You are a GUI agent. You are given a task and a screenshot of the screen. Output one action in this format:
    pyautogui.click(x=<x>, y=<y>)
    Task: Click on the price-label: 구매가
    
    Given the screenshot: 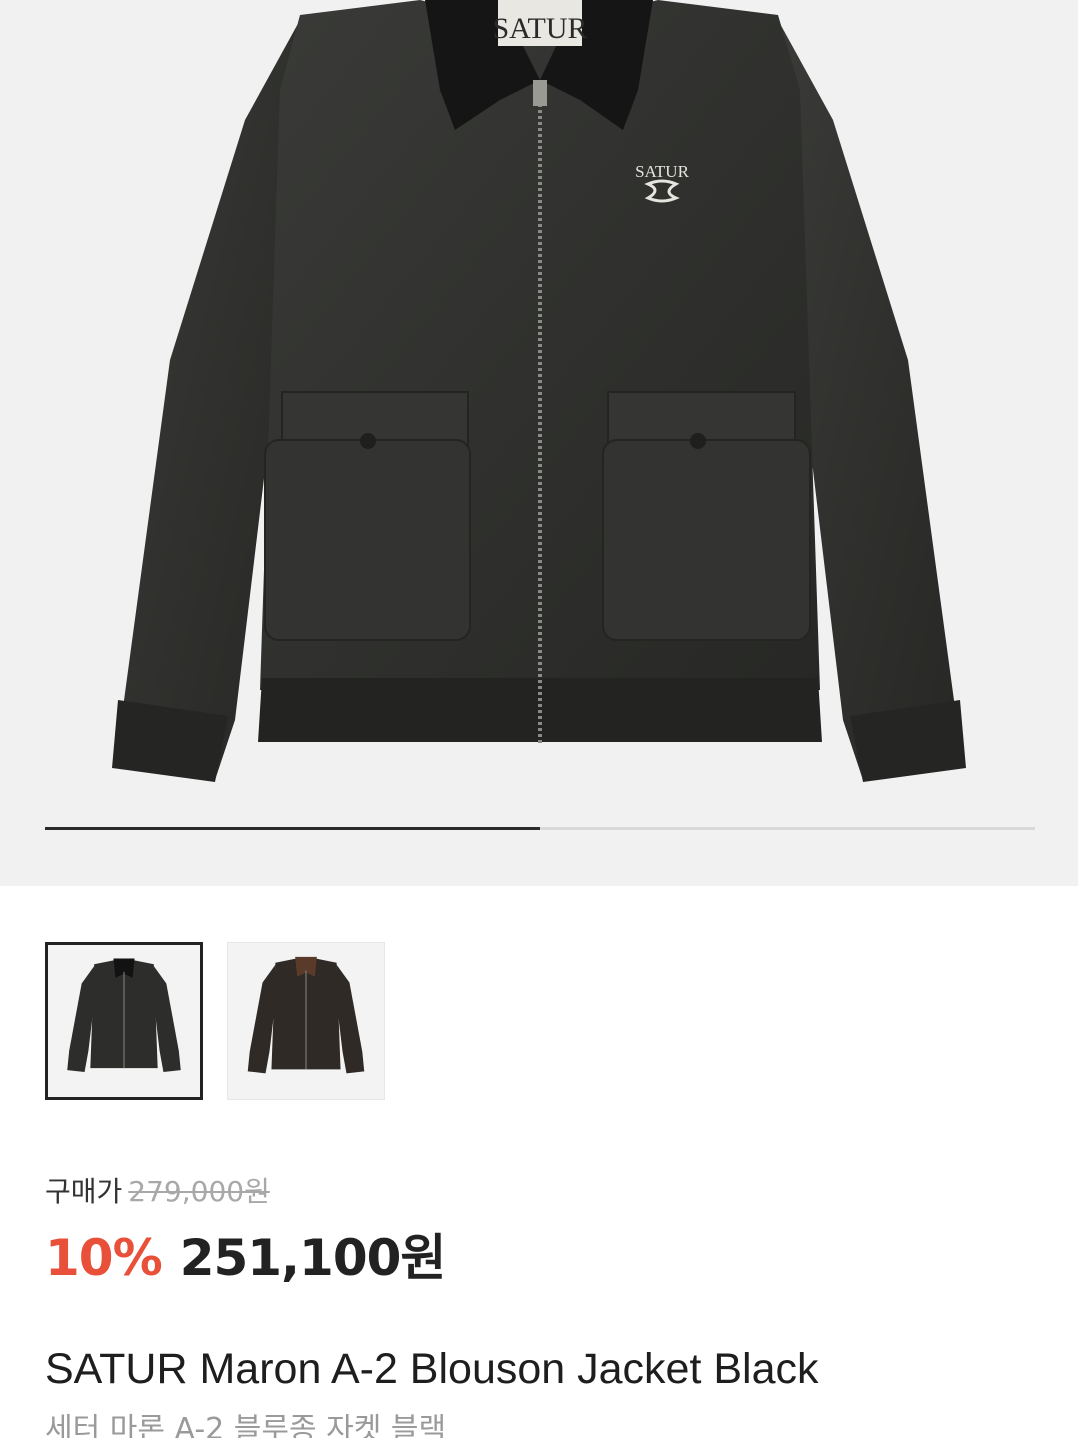 What is the action you would take?
    pyautogui.click(x=84, y=1191)
    